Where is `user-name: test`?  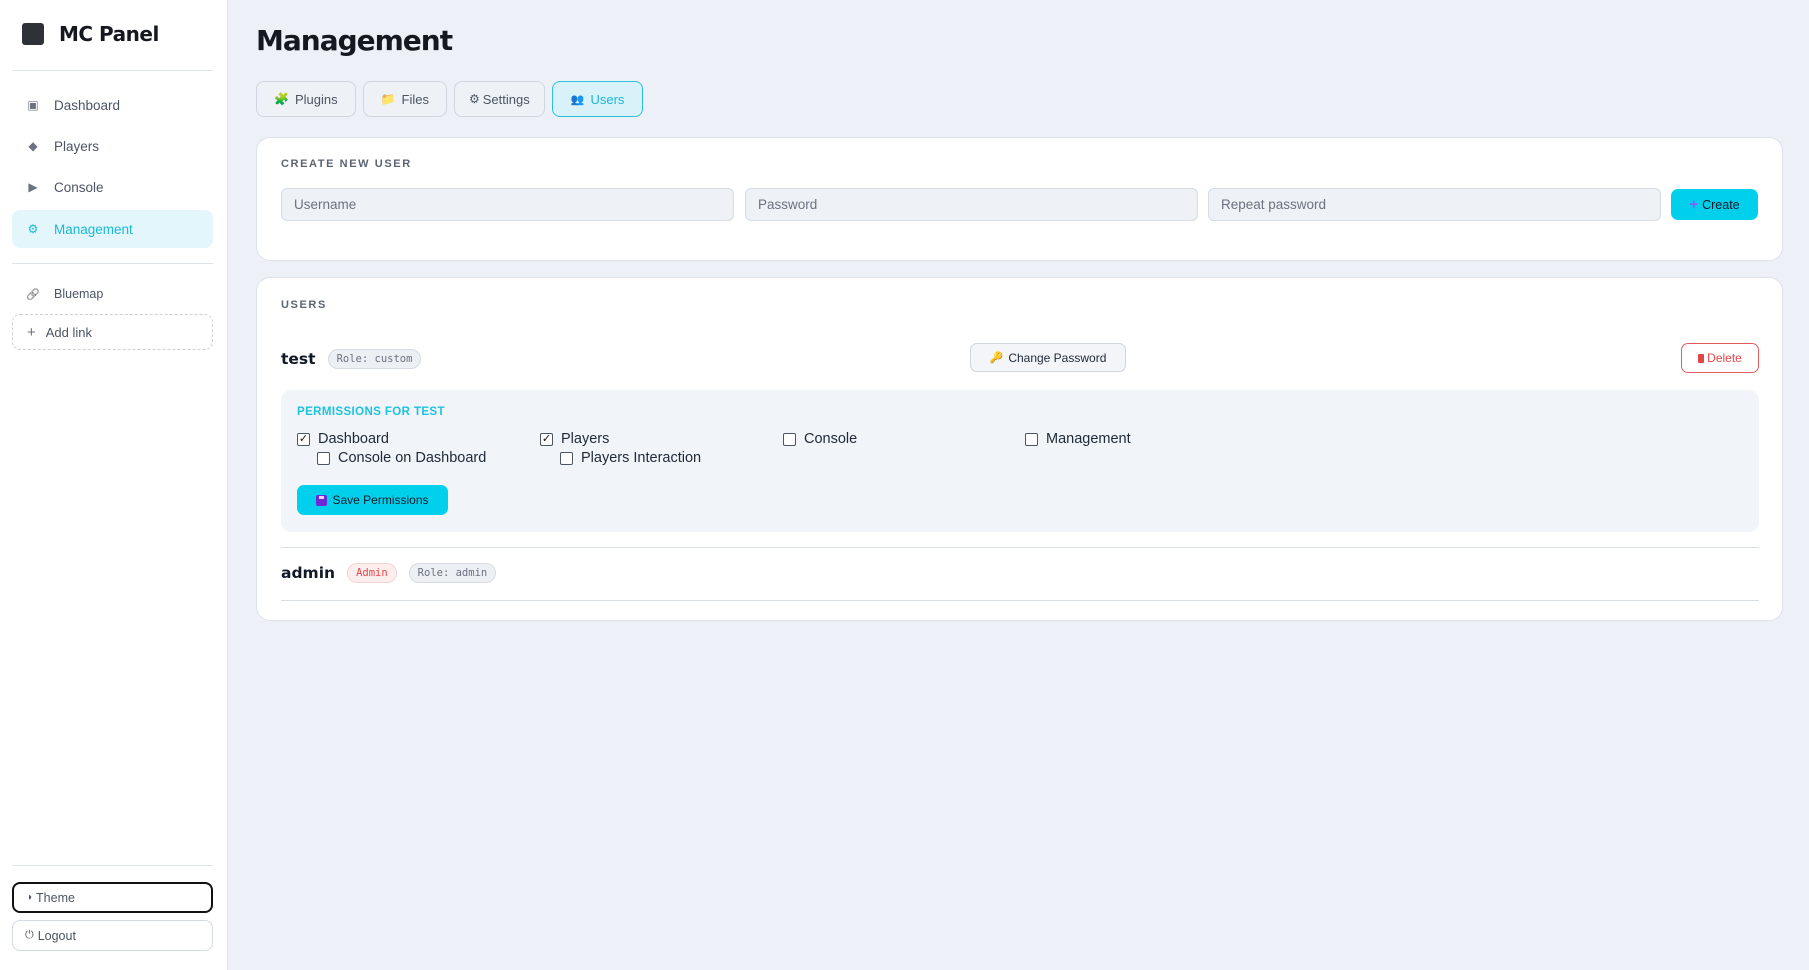 user-name: test is located at coordinates (298, 359).